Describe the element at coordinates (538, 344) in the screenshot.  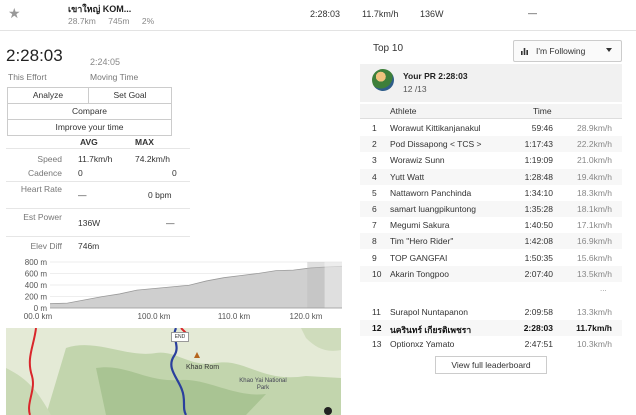
I see `row-time: 2:47:51` at that location.